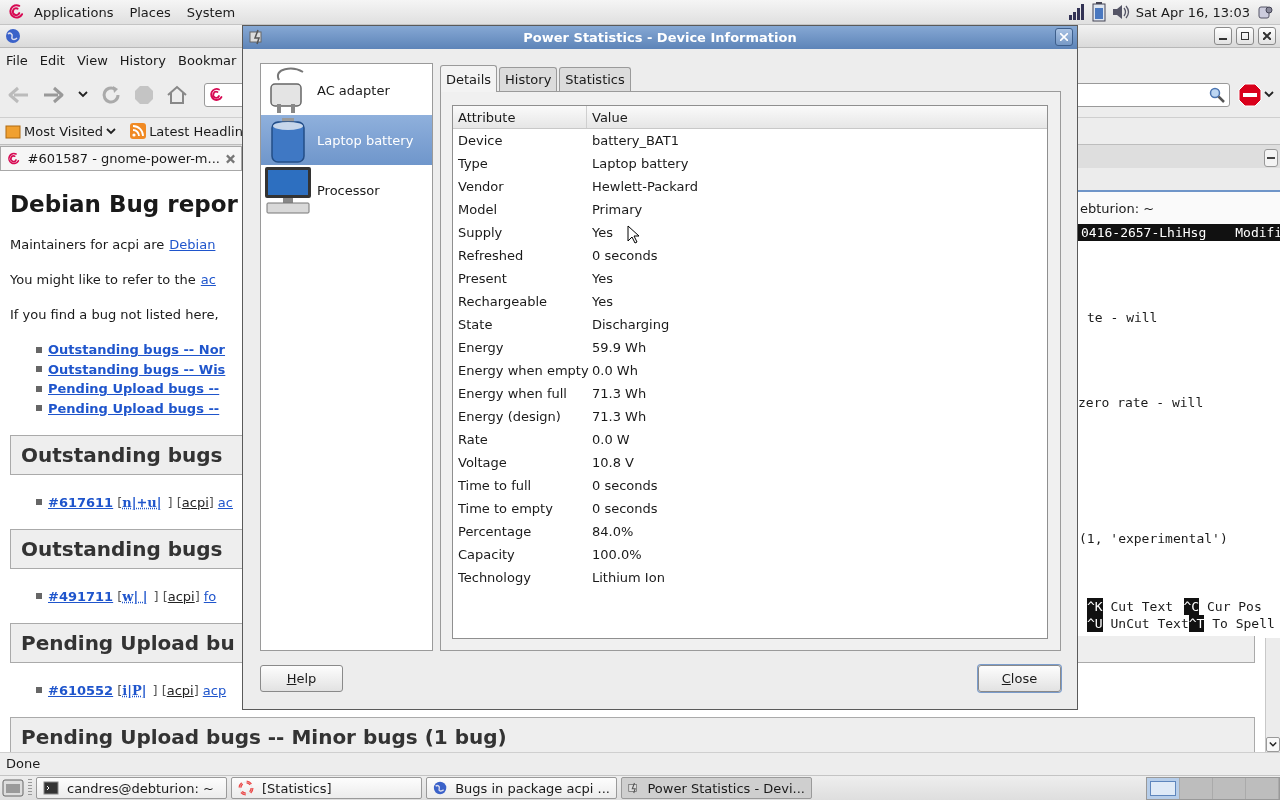  I want to click on table-cell-text: Supply, so click(480, 232).